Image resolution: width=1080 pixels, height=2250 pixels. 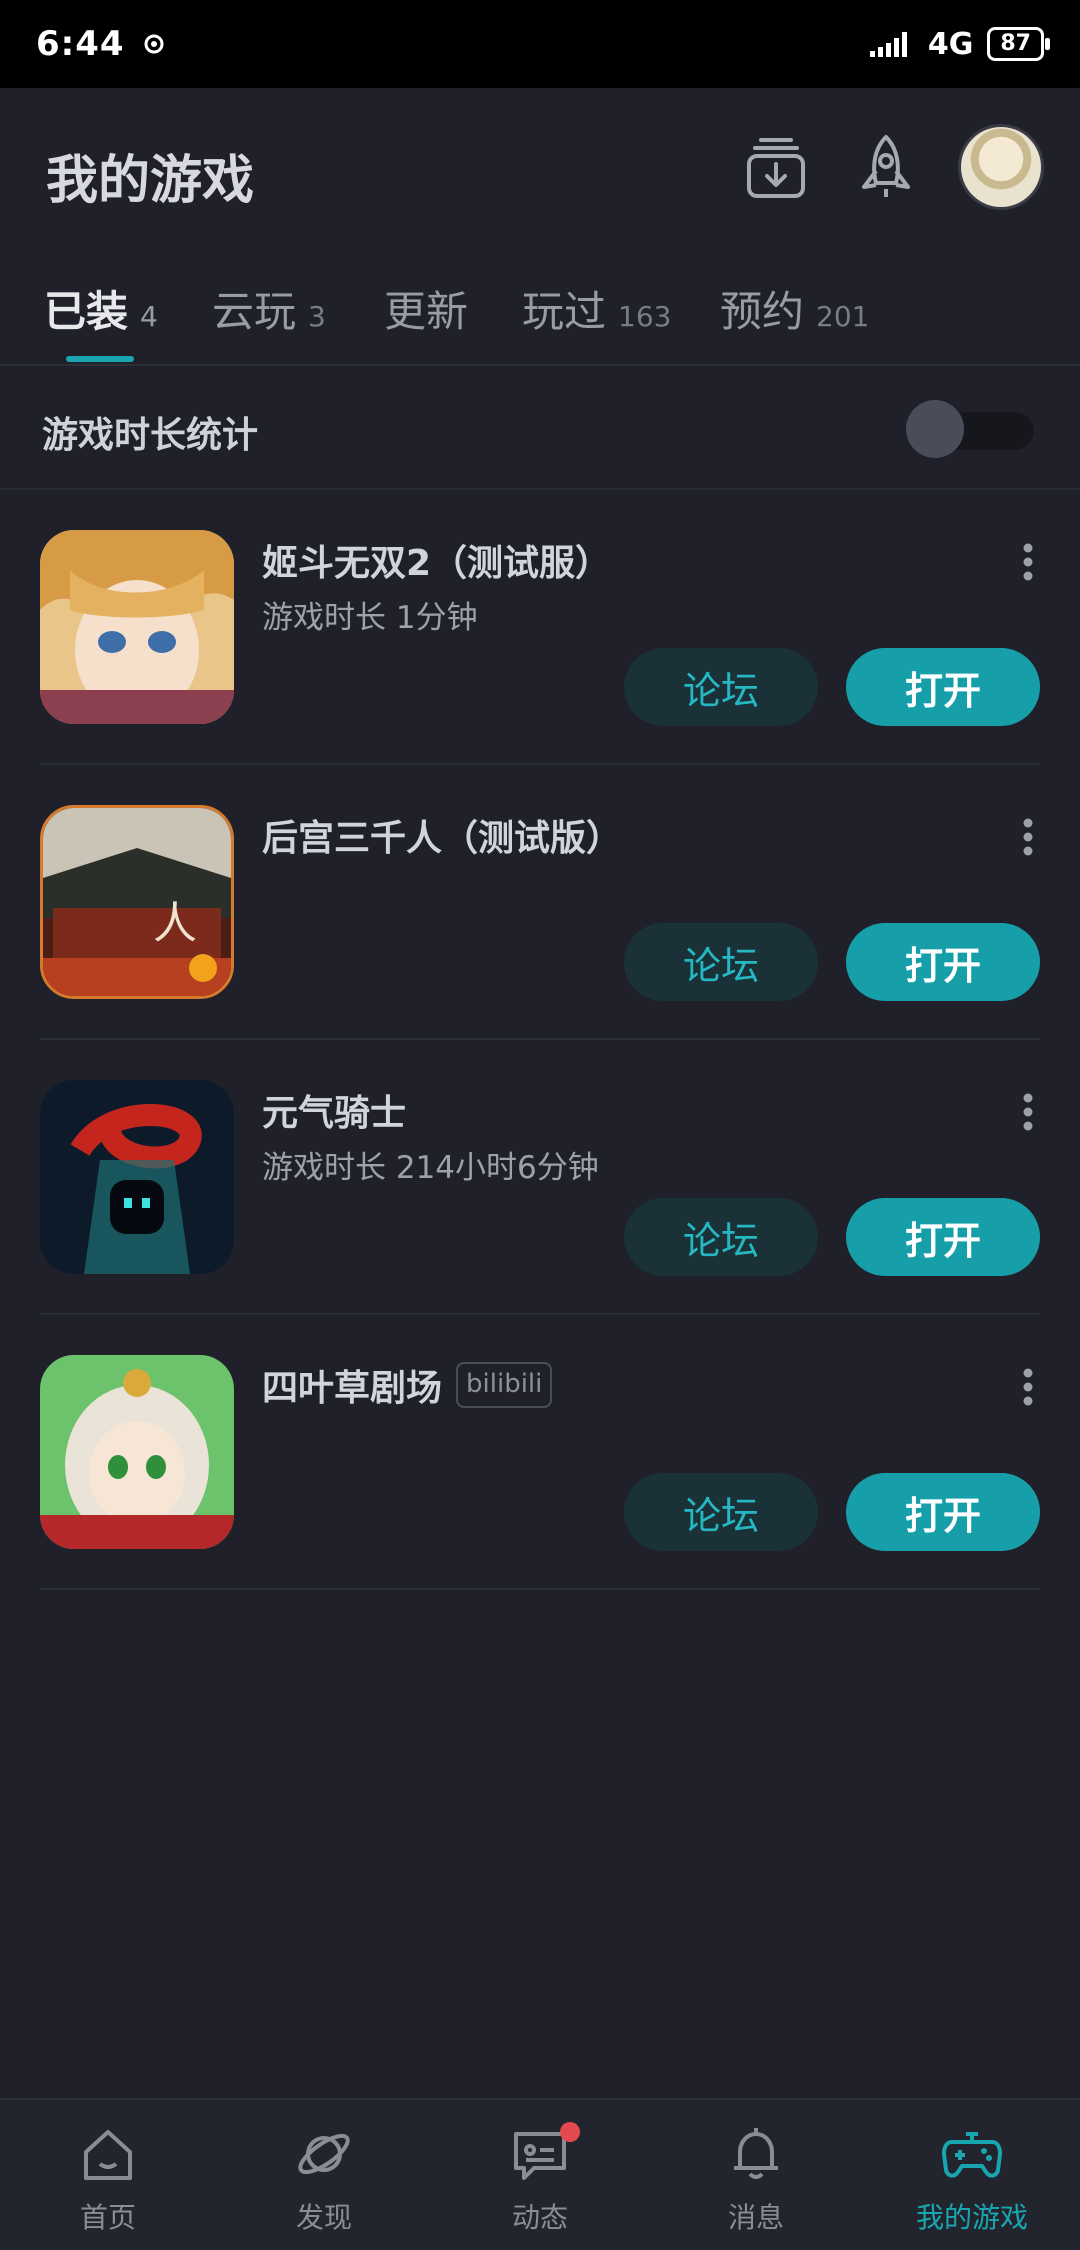 I want to click on bell-icon, so click(x=756, y=2153).